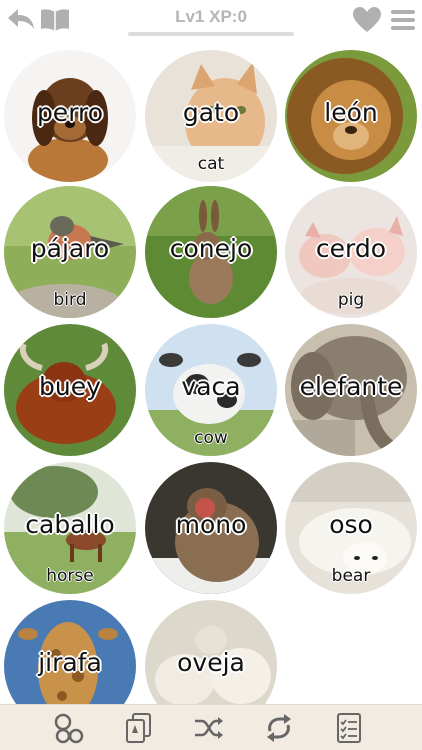 Image resolution: width=422 pixels, height=750 pixels. What do you see at coordinates (351, 524) in the screenshot?
I see `card-word: oso` at bounding box center [351, 524].